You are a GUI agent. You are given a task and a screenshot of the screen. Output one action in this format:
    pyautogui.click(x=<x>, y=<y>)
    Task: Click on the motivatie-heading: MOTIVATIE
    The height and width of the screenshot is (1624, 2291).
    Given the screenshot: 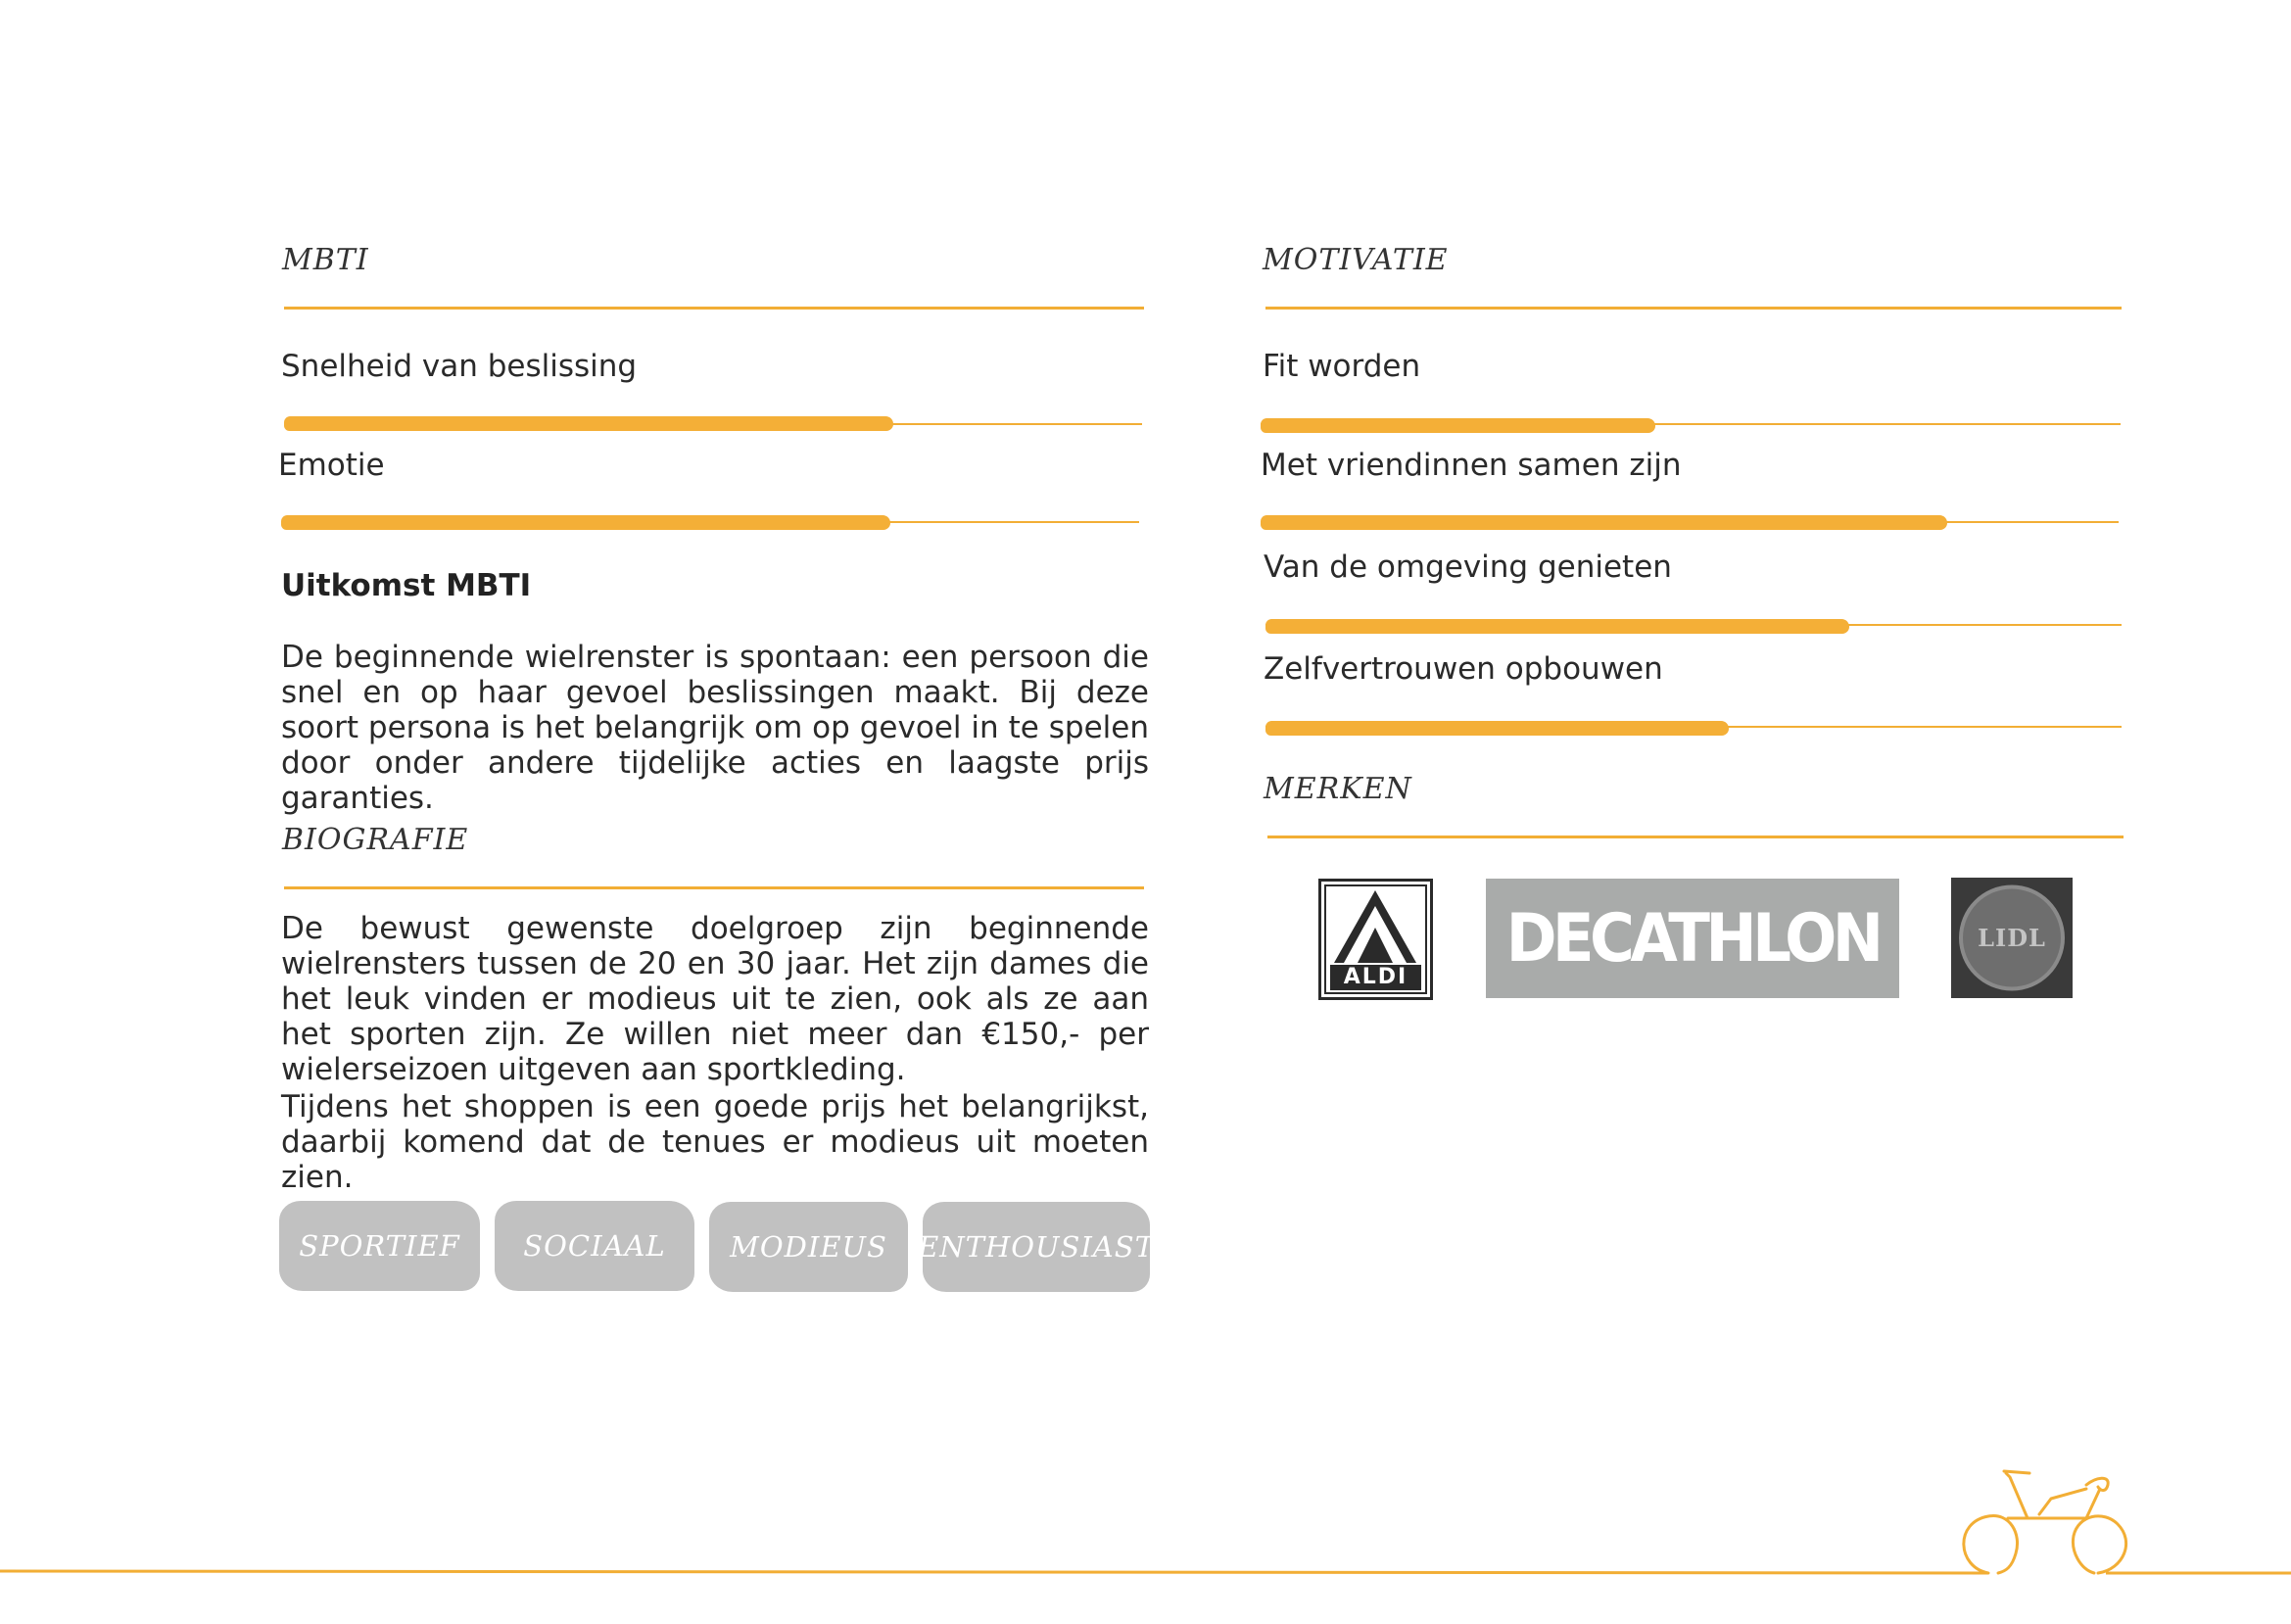 What is the action you would take?
    pyautogui.click(x=1356, y=260)
    